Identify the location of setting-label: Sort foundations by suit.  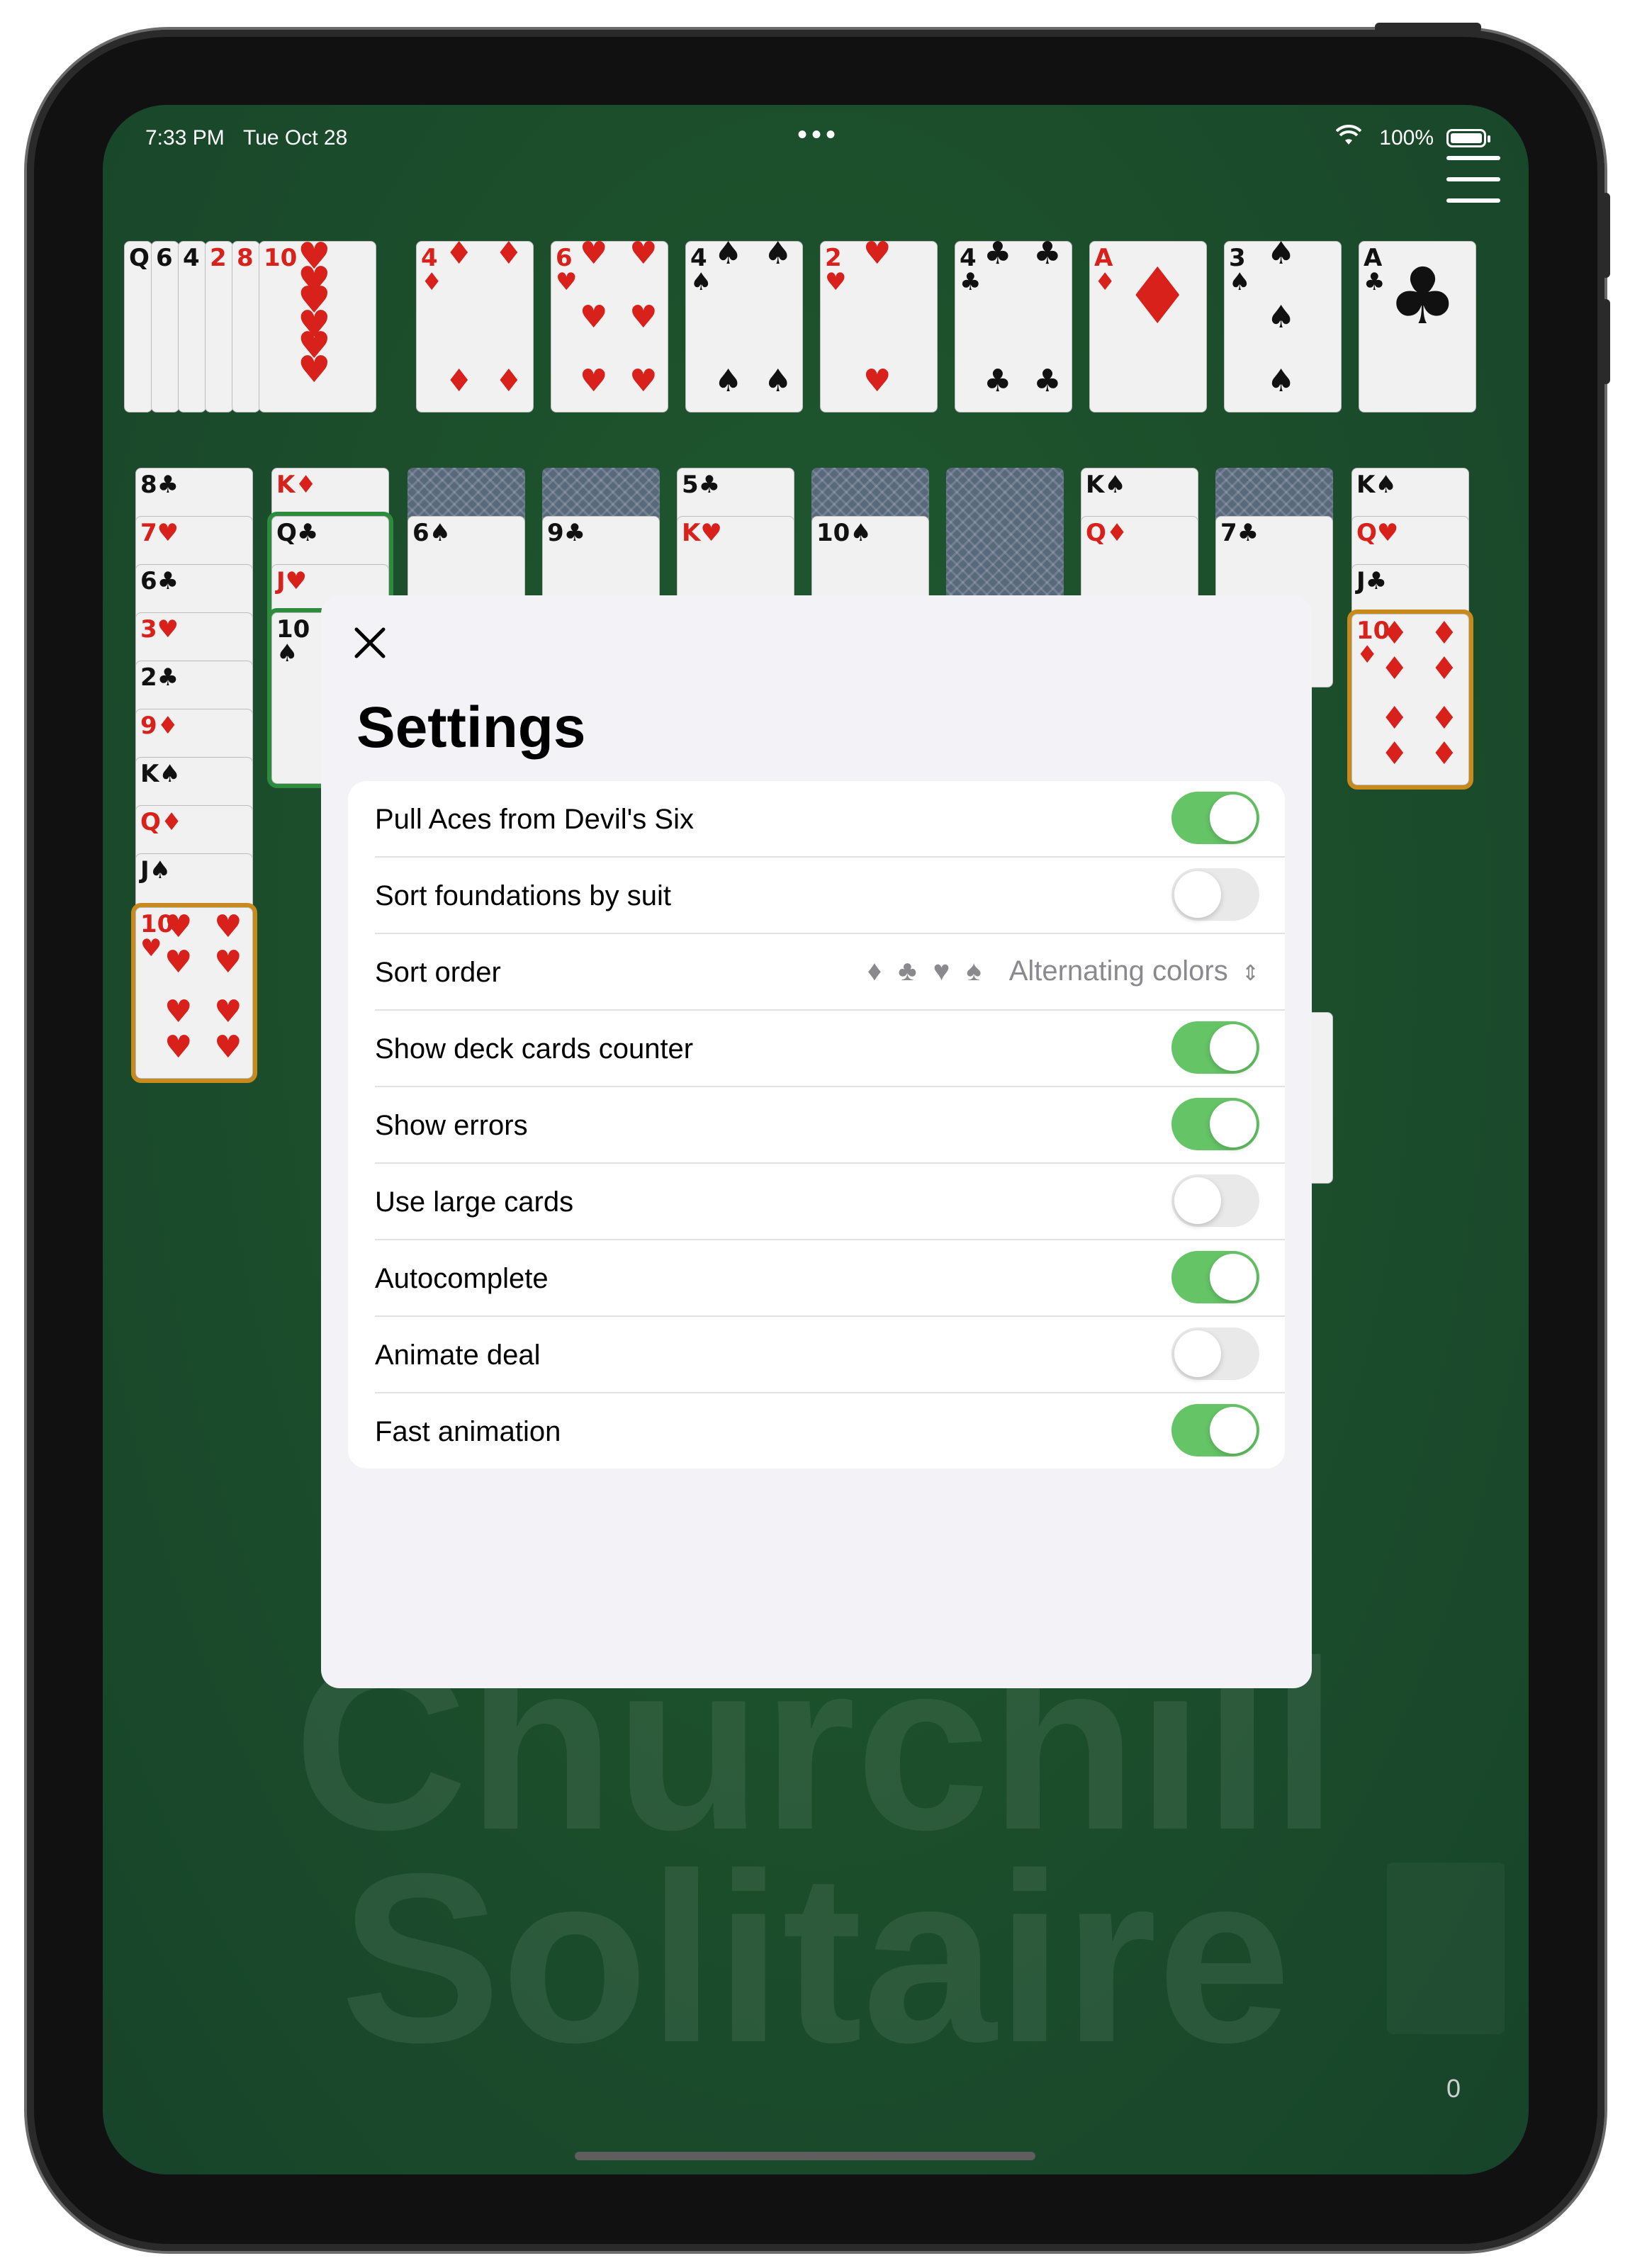
(523, 895).